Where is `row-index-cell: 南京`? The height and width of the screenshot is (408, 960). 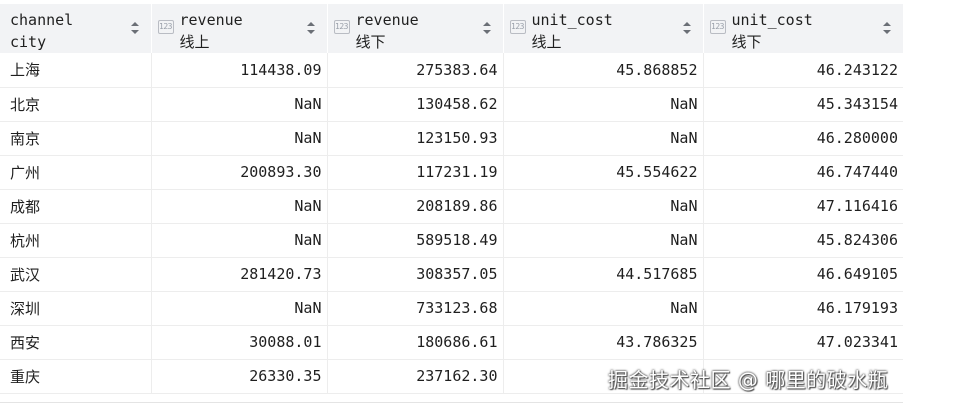 row-index-cell: 南京 is located at coordinates (76, 138).